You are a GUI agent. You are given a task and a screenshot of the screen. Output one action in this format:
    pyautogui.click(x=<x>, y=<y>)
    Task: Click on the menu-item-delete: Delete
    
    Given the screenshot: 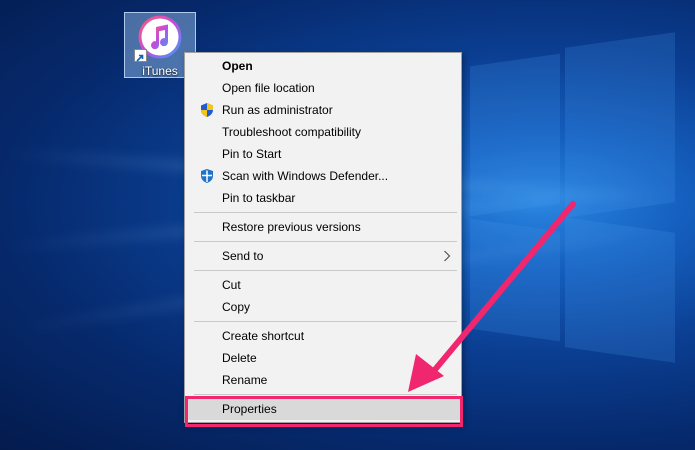 What is the action you would take?
    pyautogui.click(x=323, y=358)
    